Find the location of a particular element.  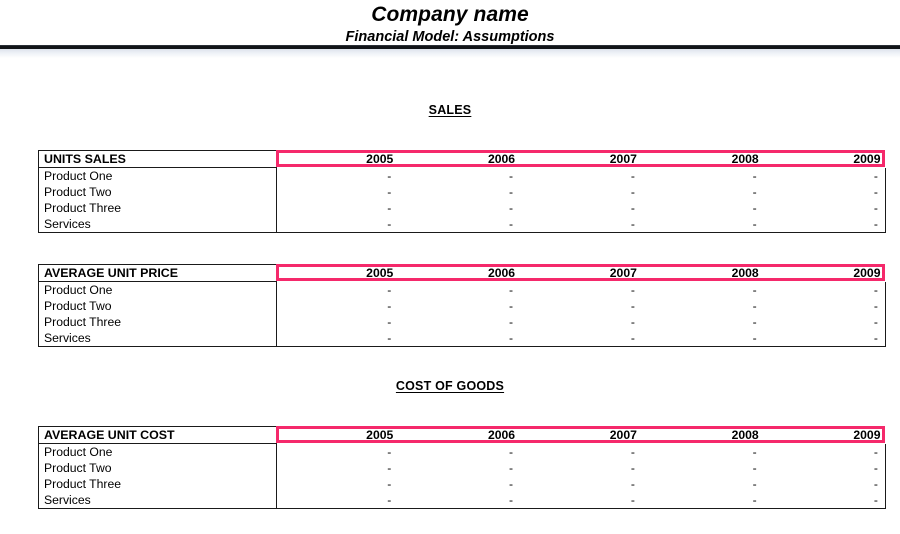

row-label-product-three: Product Three is located at coordinates (157, 322).